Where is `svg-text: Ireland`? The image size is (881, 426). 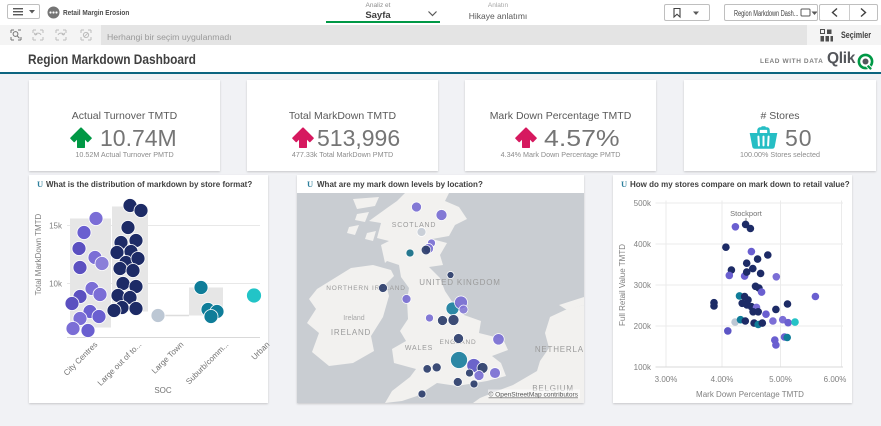 svg-text: Ireland is located at coordinates (354, 318).